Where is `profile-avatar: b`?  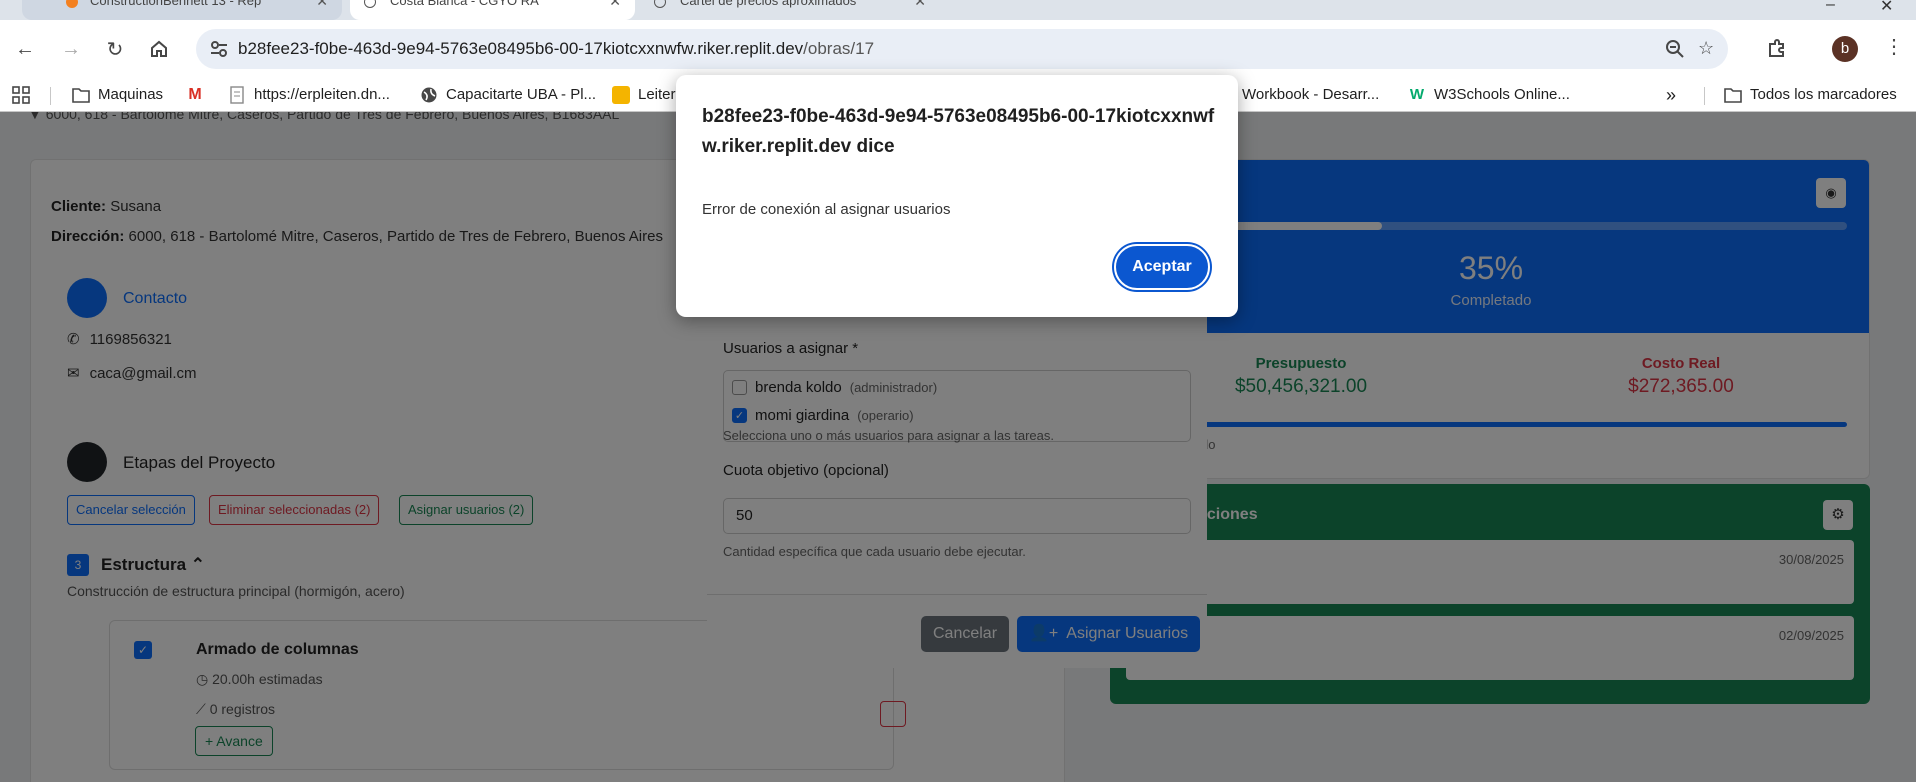 profile-avatar: b is located at coordinates (1845, 49).